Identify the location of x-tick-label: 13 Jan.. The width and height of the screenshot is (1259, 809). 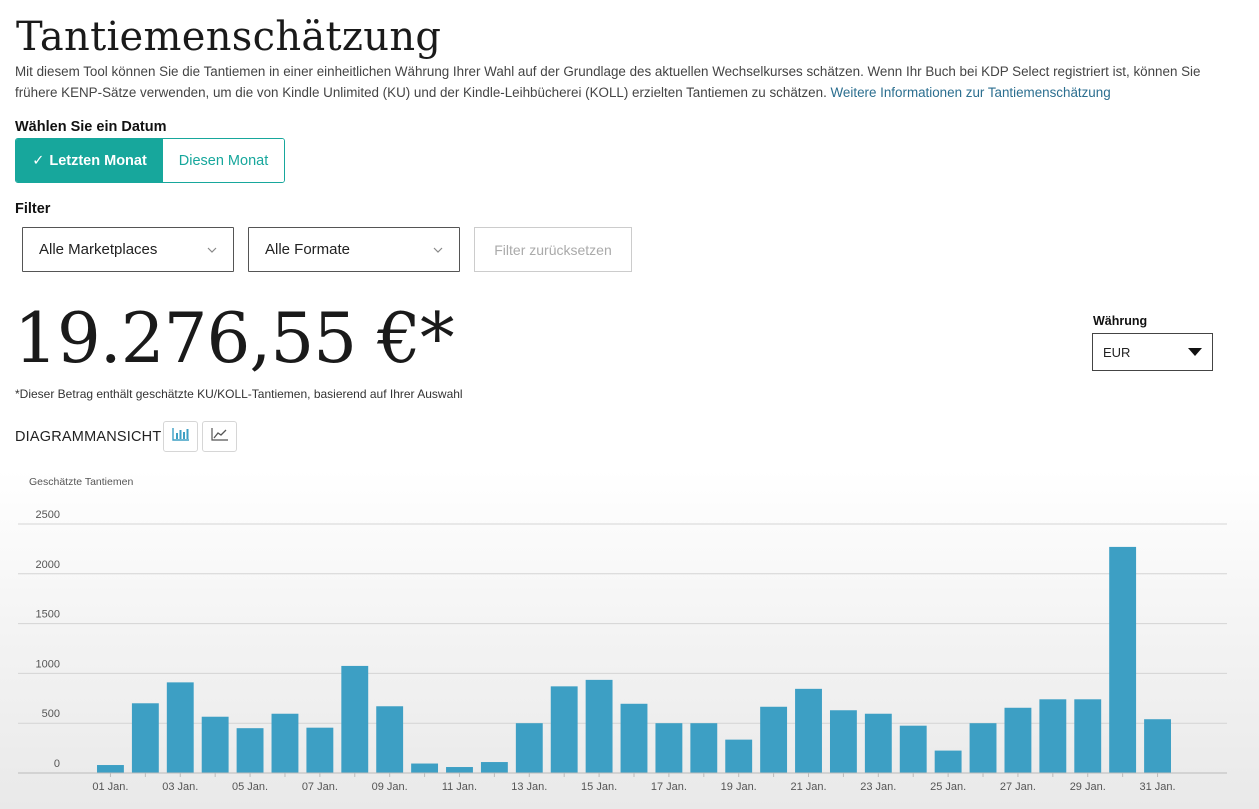
(529, 787).